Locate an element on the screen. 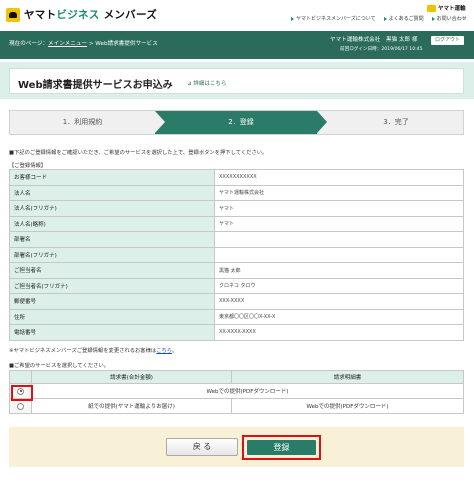  site-logo: ヤマトビジネス メンバーズ is located at coordinates (81, 14).